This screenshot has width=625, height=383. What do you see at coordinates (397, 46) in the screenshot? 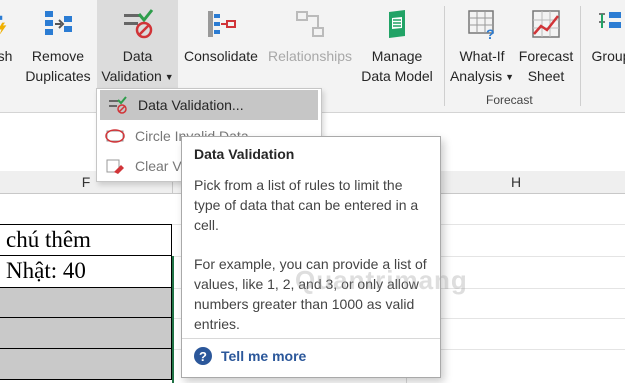
I see `manage-data-model-button: Manage Data Model` at bounding box center [397, 46].